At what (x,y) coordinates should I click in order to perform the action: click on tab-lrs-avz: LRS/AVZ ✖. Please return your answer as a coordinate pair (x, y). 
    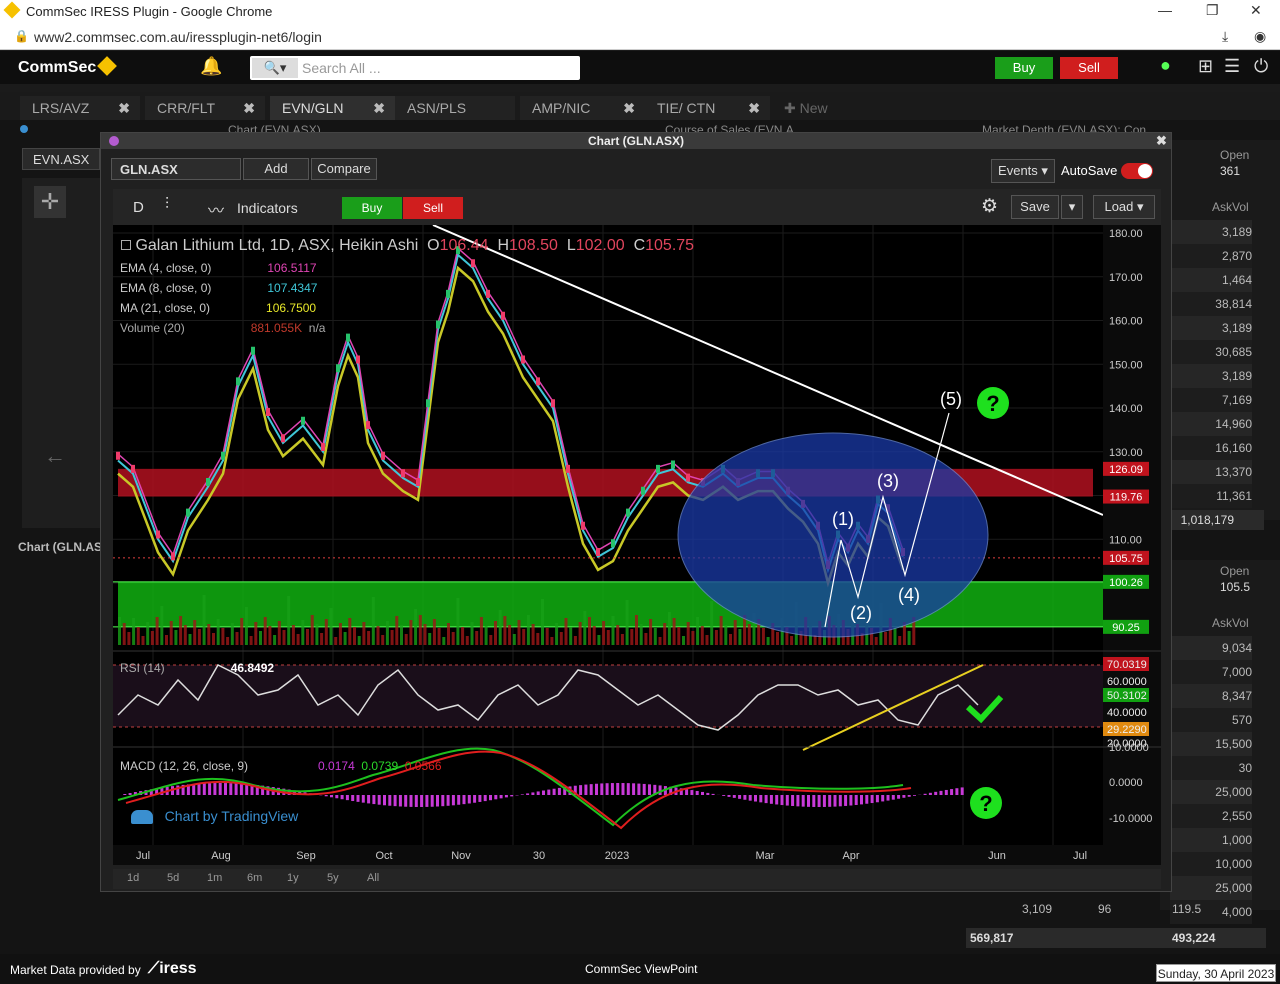
    Looking at the image, I should click on (80, 108).